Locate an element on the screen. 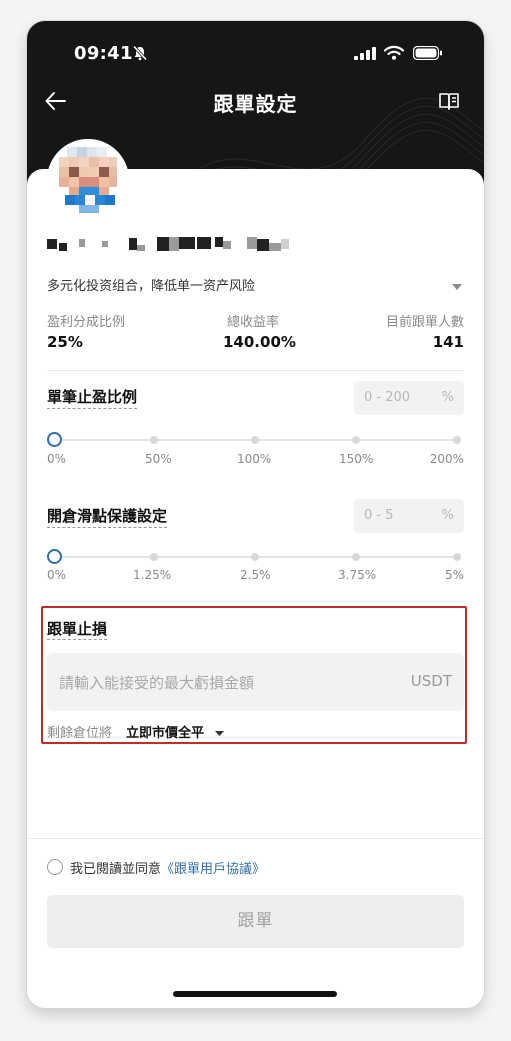  slippage-input: 0 - 5 % is located at coordinates (409, 516).